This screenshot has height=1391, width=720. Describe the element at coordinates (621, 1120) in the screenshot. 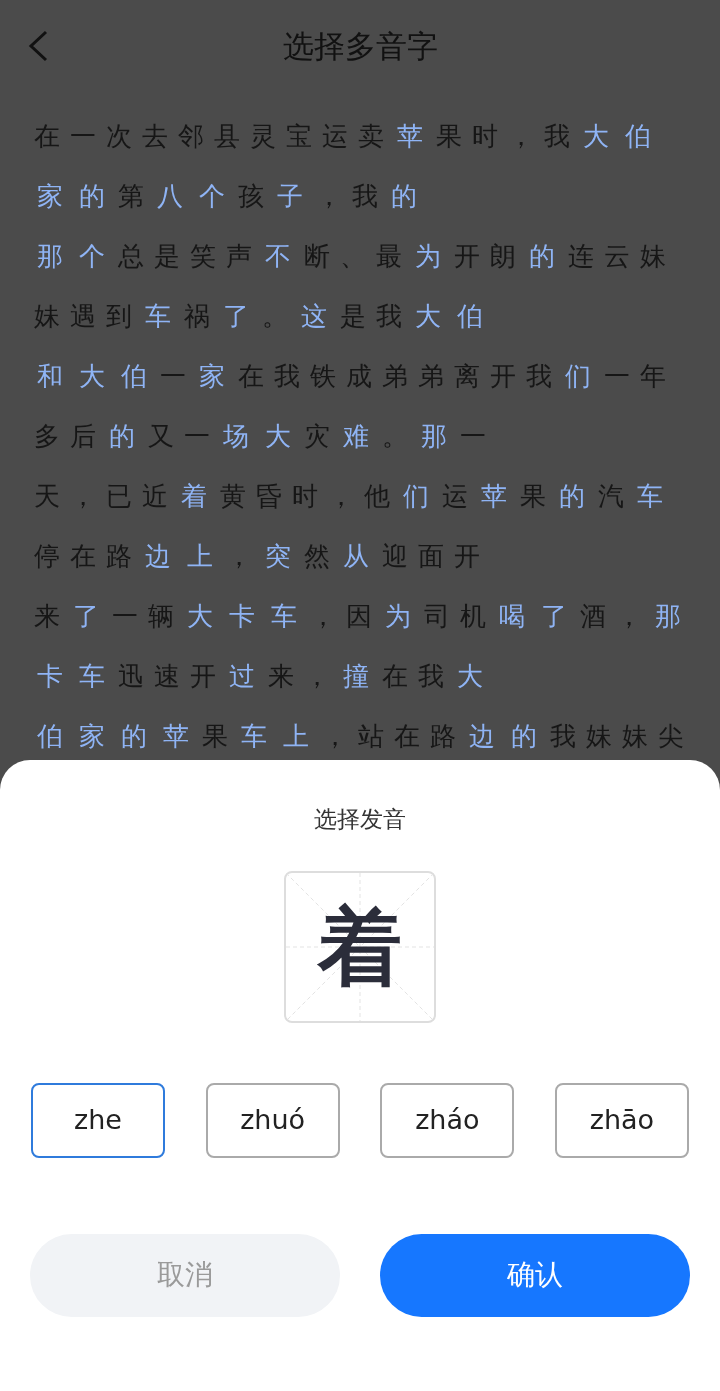

I see `pinyin-option: zhāo` at that location.